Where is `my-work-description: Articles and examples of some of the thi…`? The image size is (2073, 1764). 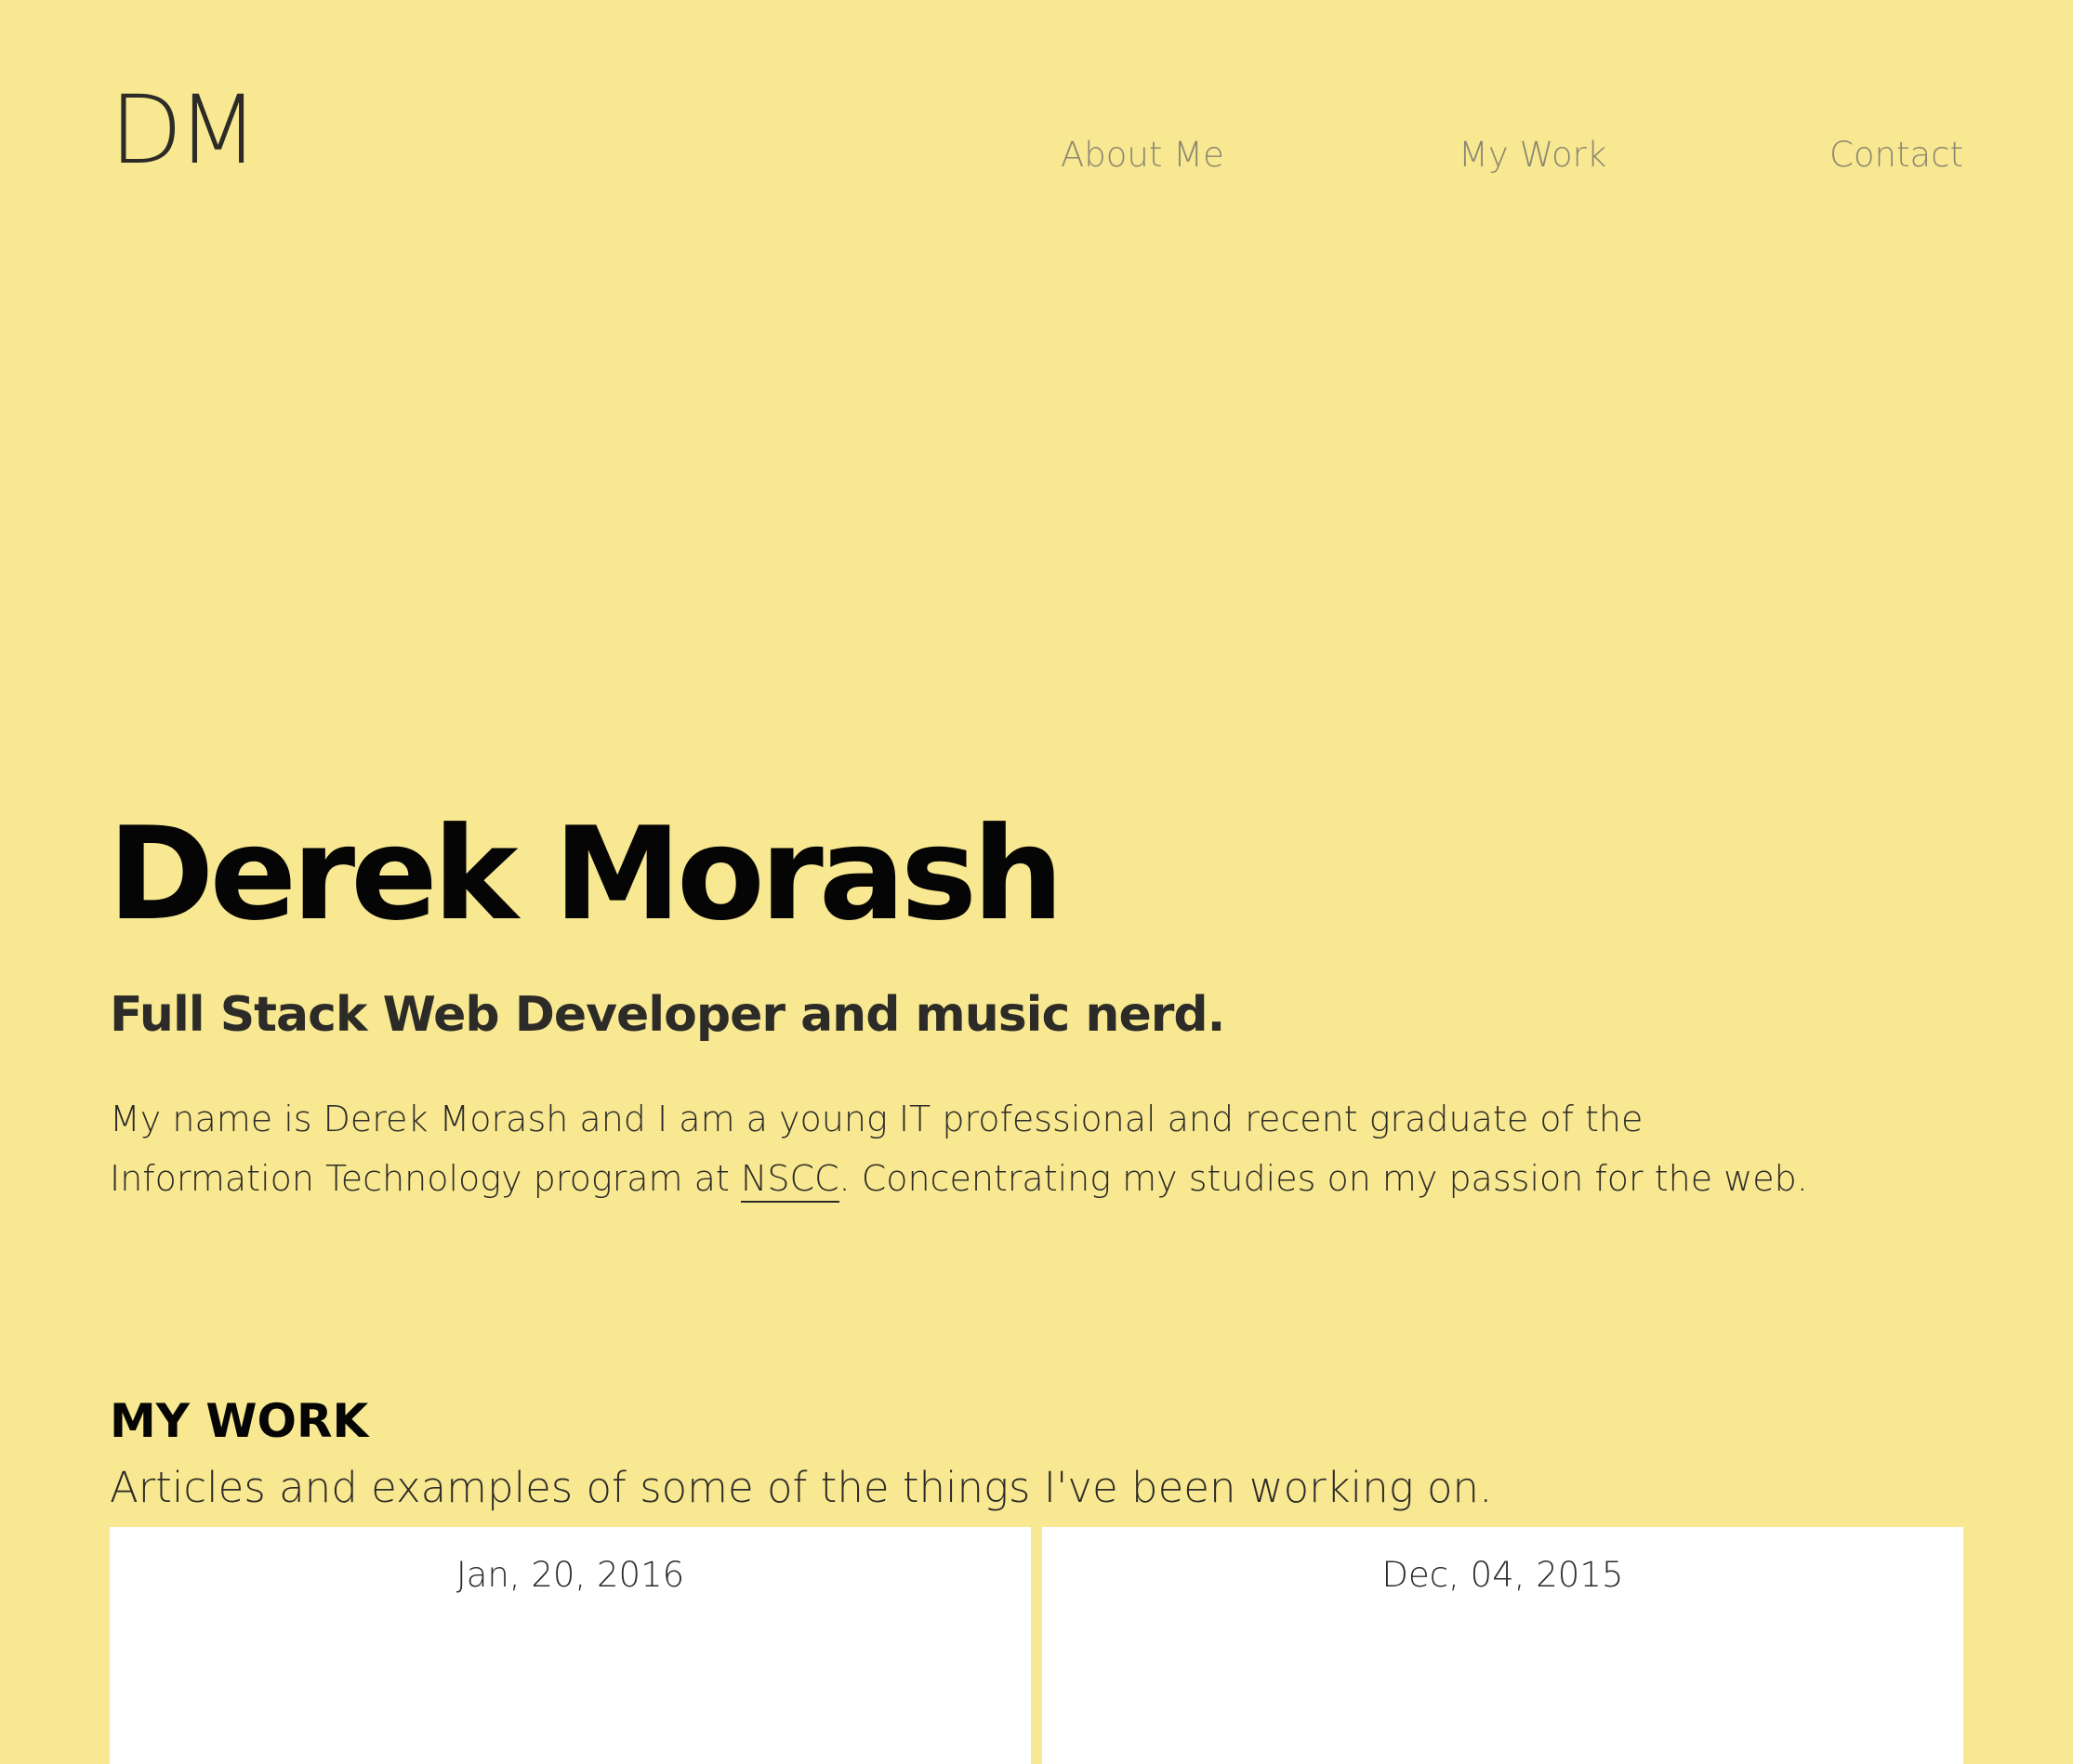
my-work-description: Articles and examples of some of the thi… is located at coordinates (802, 1487).